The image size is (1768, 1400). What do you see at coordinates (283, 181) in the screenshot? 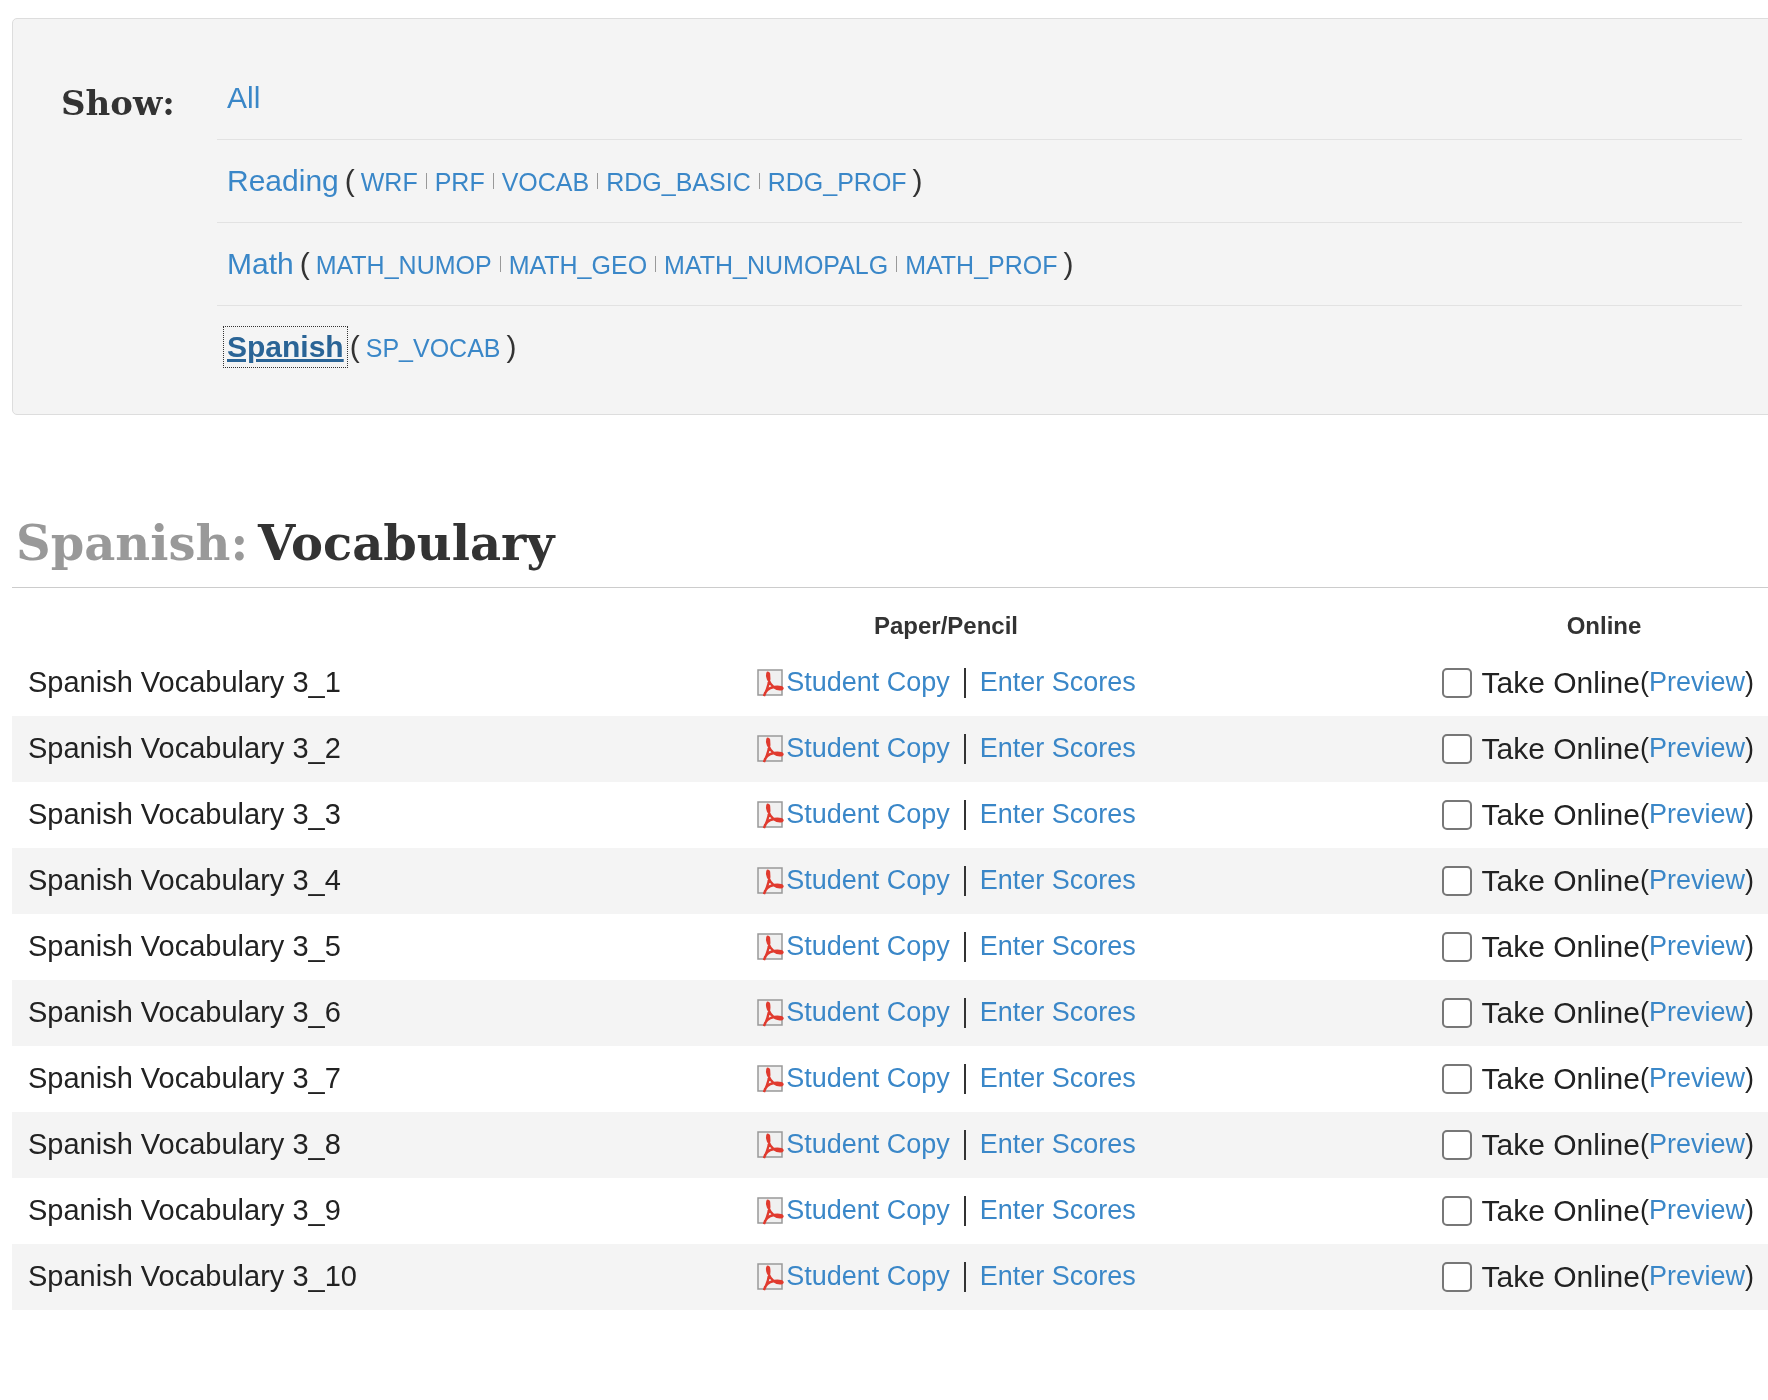
I see `category-link: Reading` at bounding box center [283, 181].